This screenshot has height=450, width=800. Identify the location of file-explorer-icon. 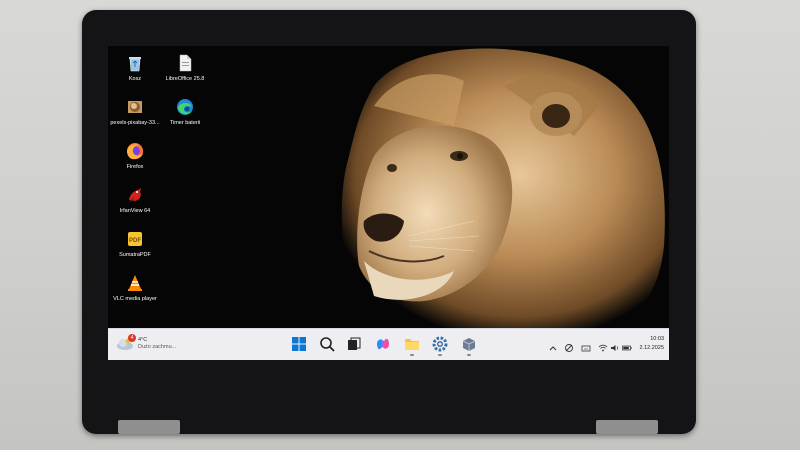
(412, 344).